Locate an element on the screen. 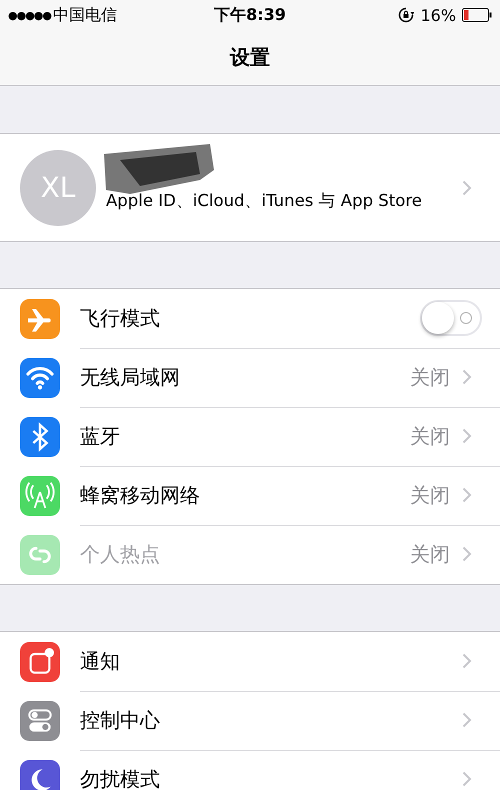  carrier-name: 中国电信 is located at coordinates (85, 15).